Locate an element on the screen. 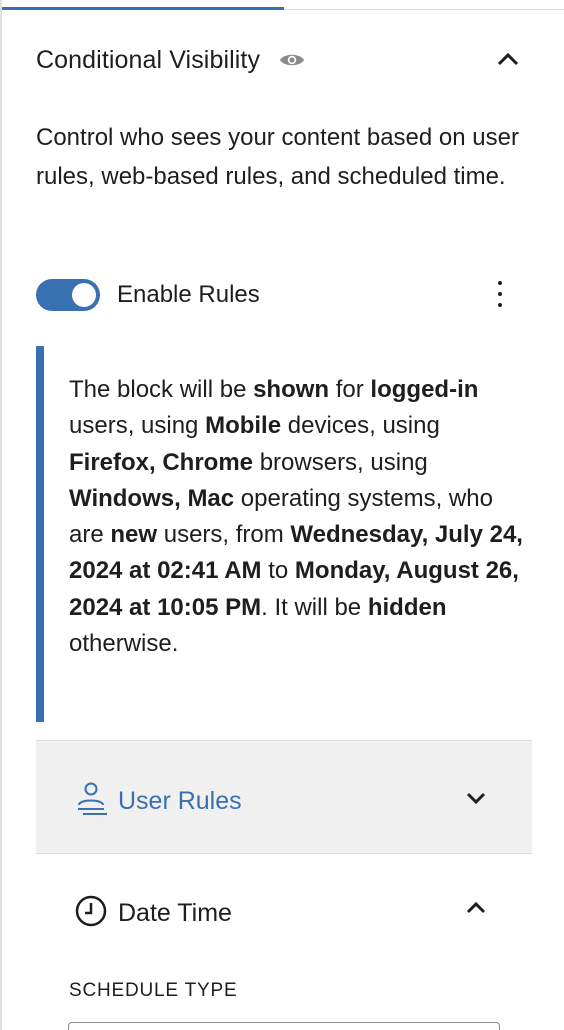  user-rules-section: User Rules is located at coordinates (284, 797).